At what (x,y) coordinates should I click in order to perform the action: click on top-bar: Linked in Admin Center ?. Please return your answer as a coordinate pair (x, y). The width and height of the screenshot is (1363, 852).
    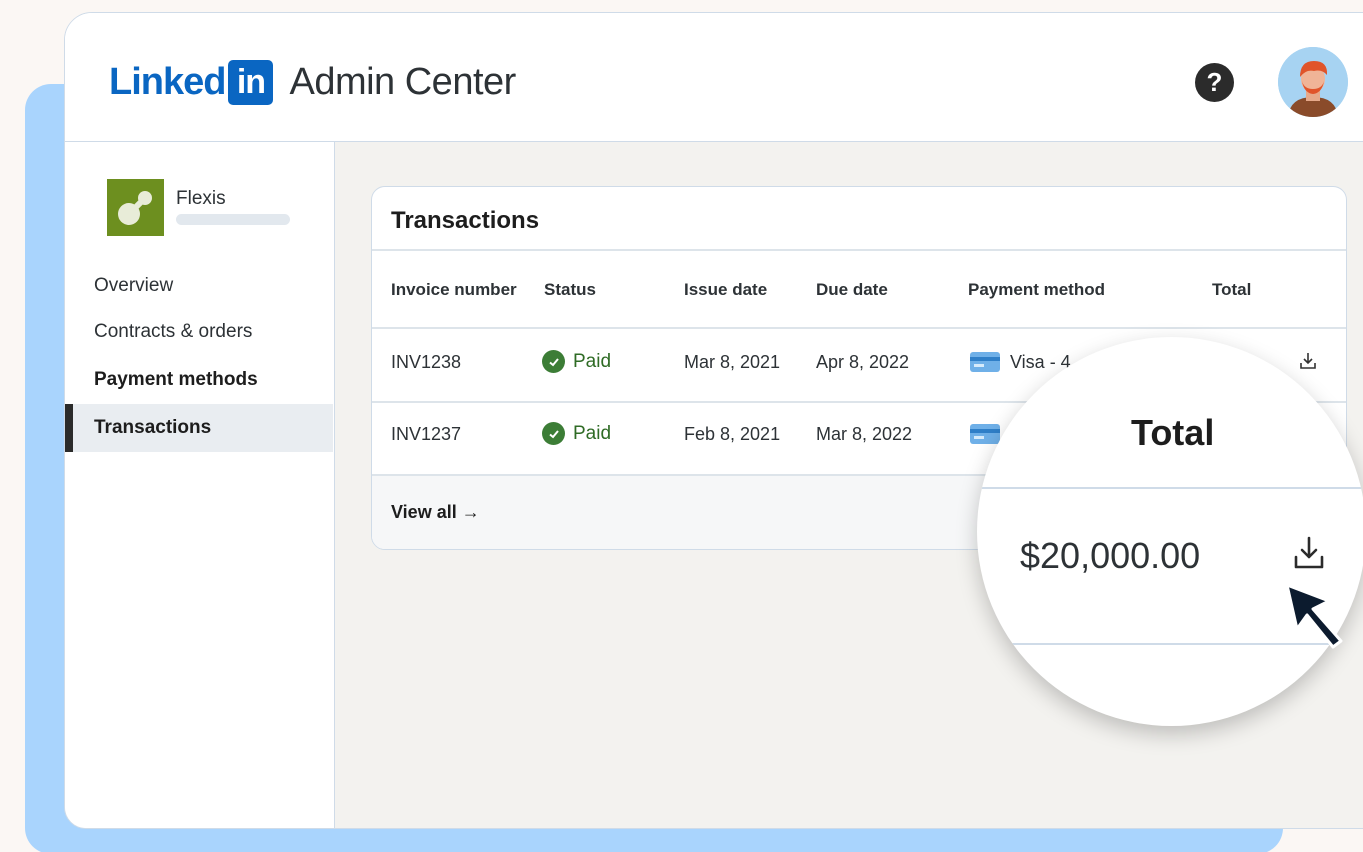
    Looking at the image, I should click on (714, 77).